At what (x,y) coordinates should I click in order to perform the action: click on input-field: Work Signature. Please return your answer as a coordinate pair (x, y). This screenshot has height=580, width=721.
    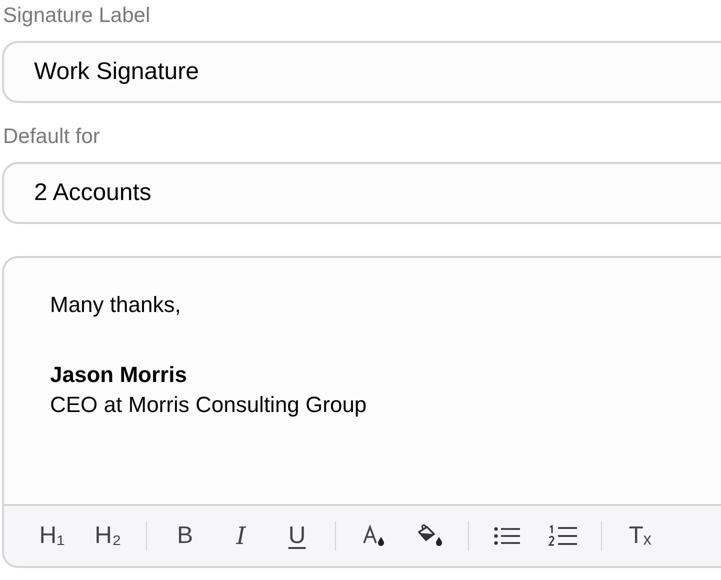
    Looking at the image, I should click on (361, 72).